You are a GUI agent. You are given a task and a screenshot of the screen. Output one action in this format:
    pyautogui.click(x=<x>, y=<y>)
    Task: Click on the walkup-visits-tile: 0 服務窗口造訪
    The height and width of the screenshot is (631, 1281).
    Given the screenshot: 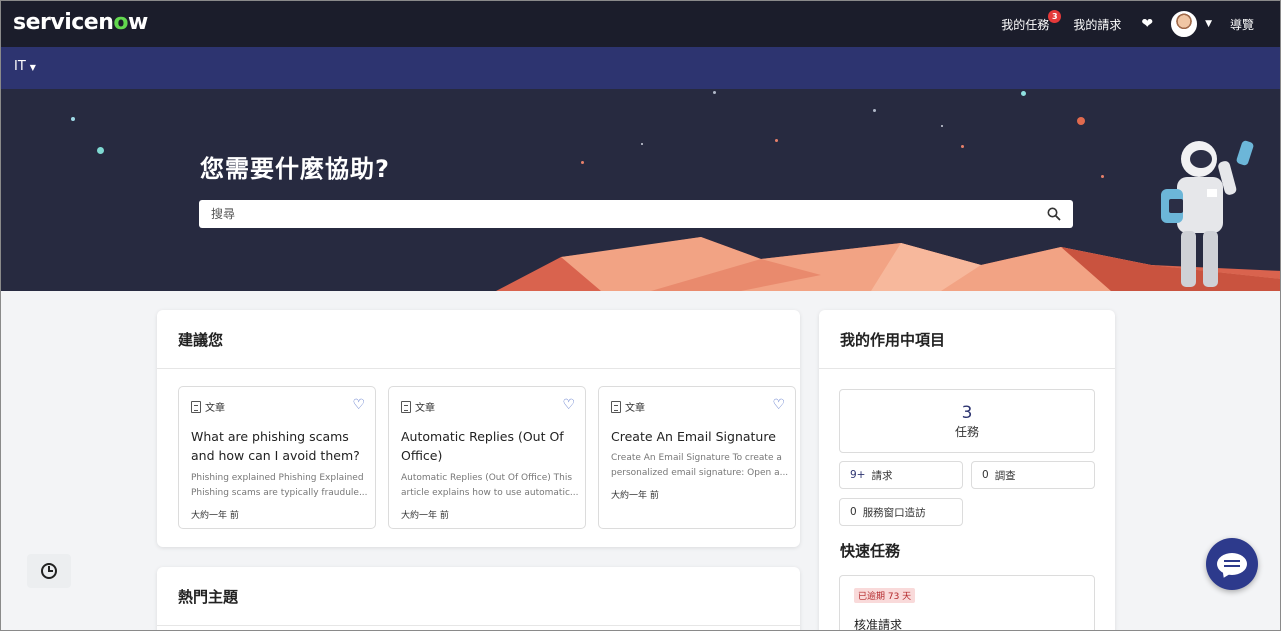 What is the action you would take?
    pyautogui.click(x=901, y=512)
    